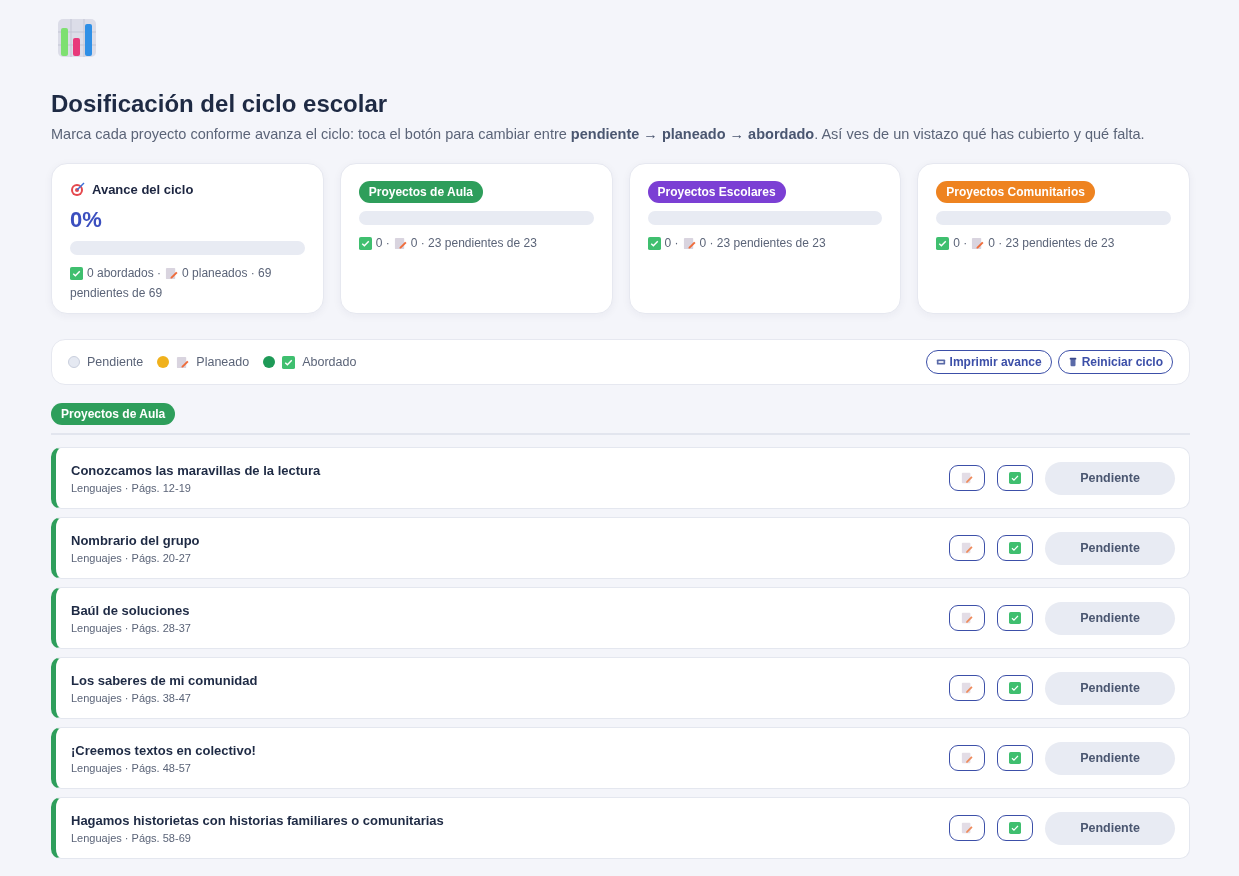  What do you see at coordinates (1015, 192) in the screenshot?
I see `category-tag: Proyectos Comunitarios` at bounding box center [1015, 192].